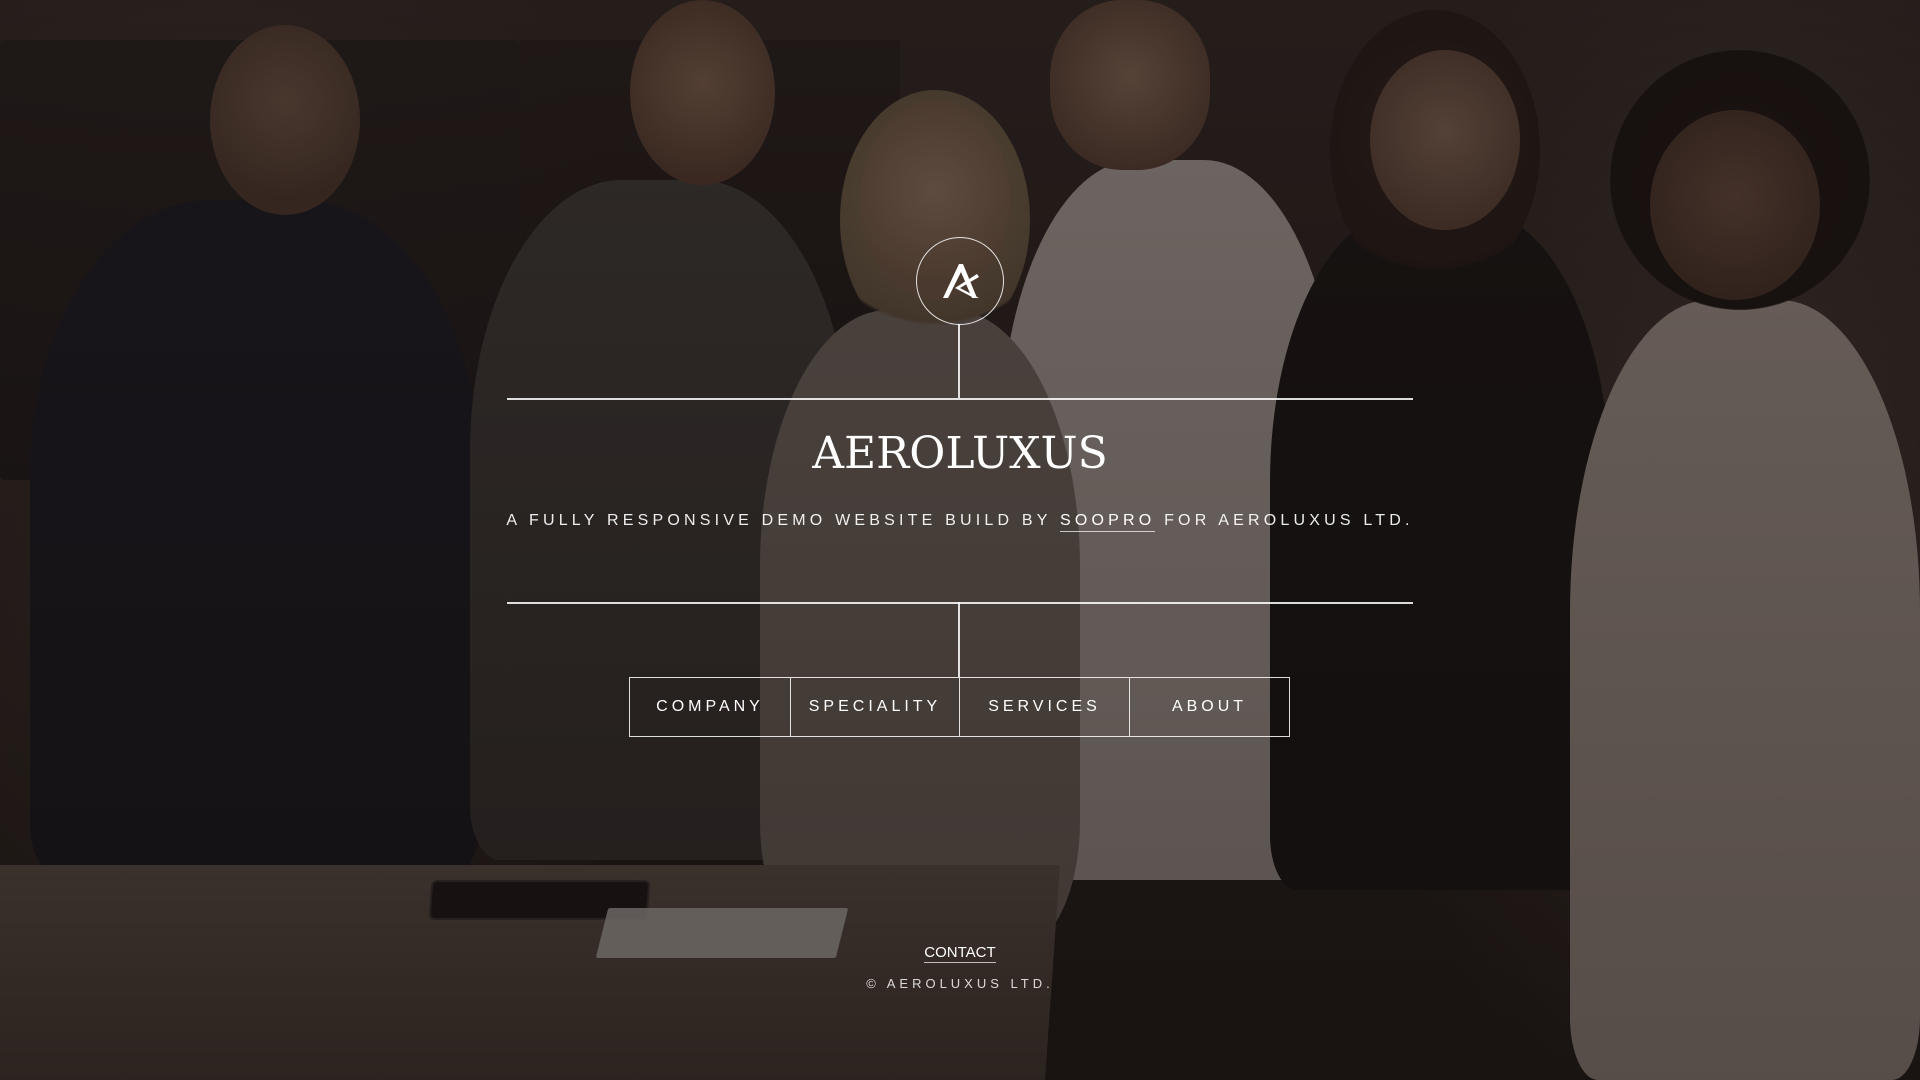 Image resolution: width=1920 pixels, height=1080 pixels. Describe the element at coordinates (710, 707) in the screenshot. I see `nav-company: COMPANY` at that location.